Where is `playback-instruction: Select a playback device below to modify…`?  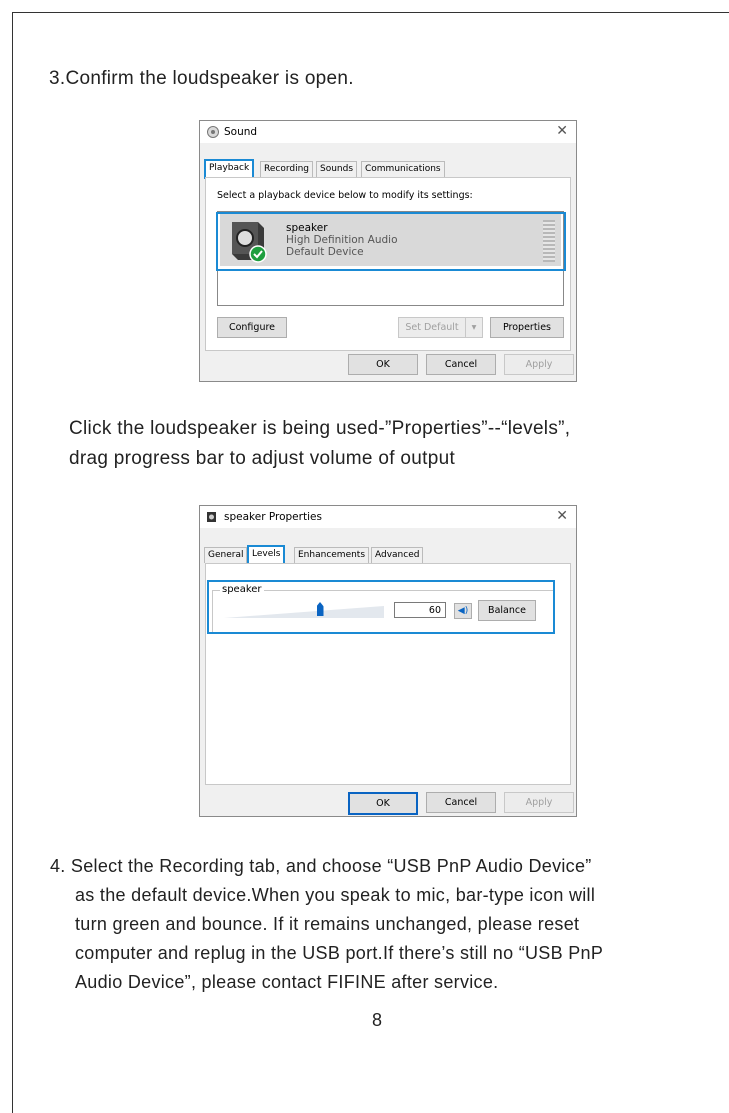
playback-instruction: Select a playback device below to modify… is located at coordinates (345, 195).